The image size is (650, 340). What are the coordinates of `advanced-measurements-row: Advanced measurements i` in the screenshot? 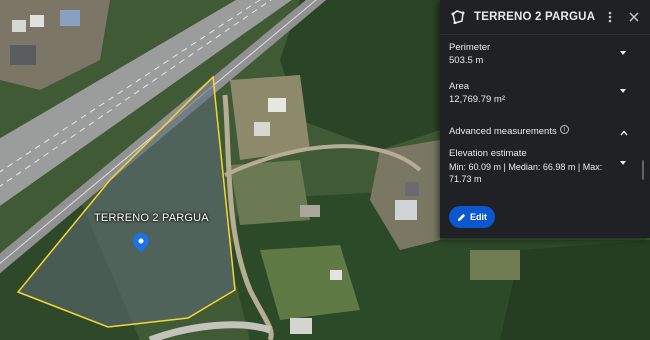 It's located at (545, 130).